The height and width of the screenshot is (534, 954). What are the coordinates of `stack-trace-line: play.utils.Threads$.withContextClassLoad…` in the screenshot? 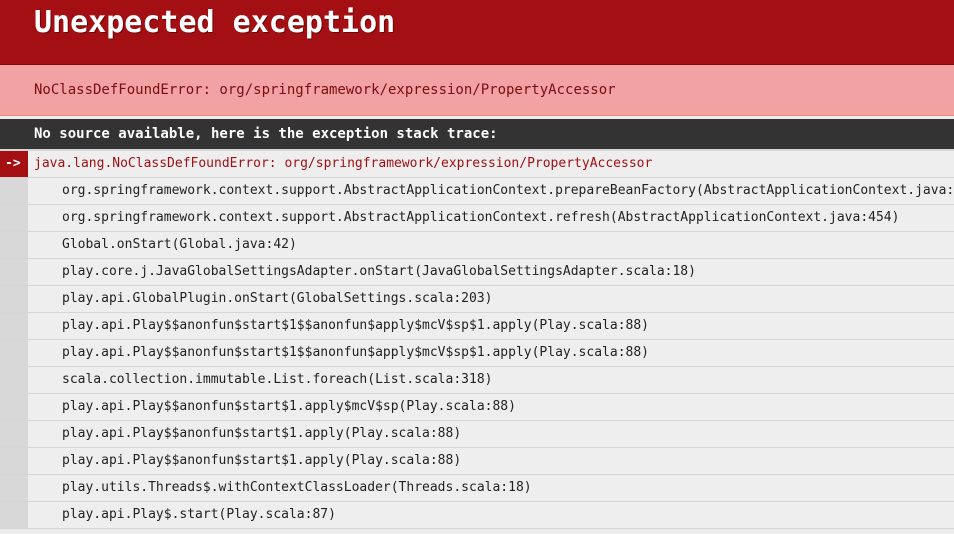 It's located at (477, 488).